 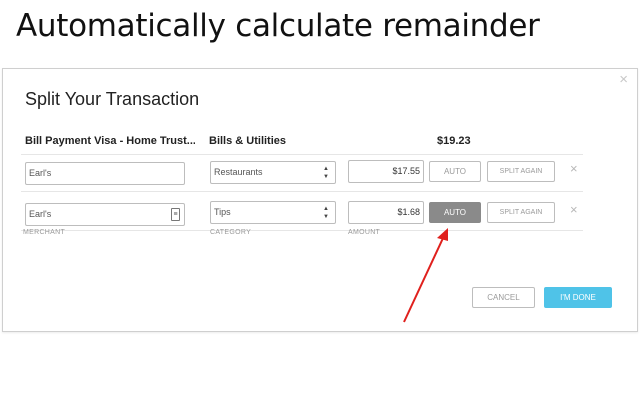 I want to click on modal-title: Split Your Transaction, so click(x=112, y=99).